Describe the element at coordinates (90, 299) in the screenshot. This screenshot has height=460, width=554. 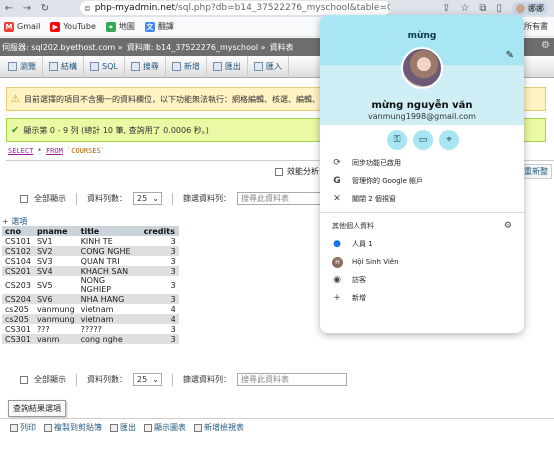
I see `table-row: CS204 SV6 NHA HANG 3` at that location.